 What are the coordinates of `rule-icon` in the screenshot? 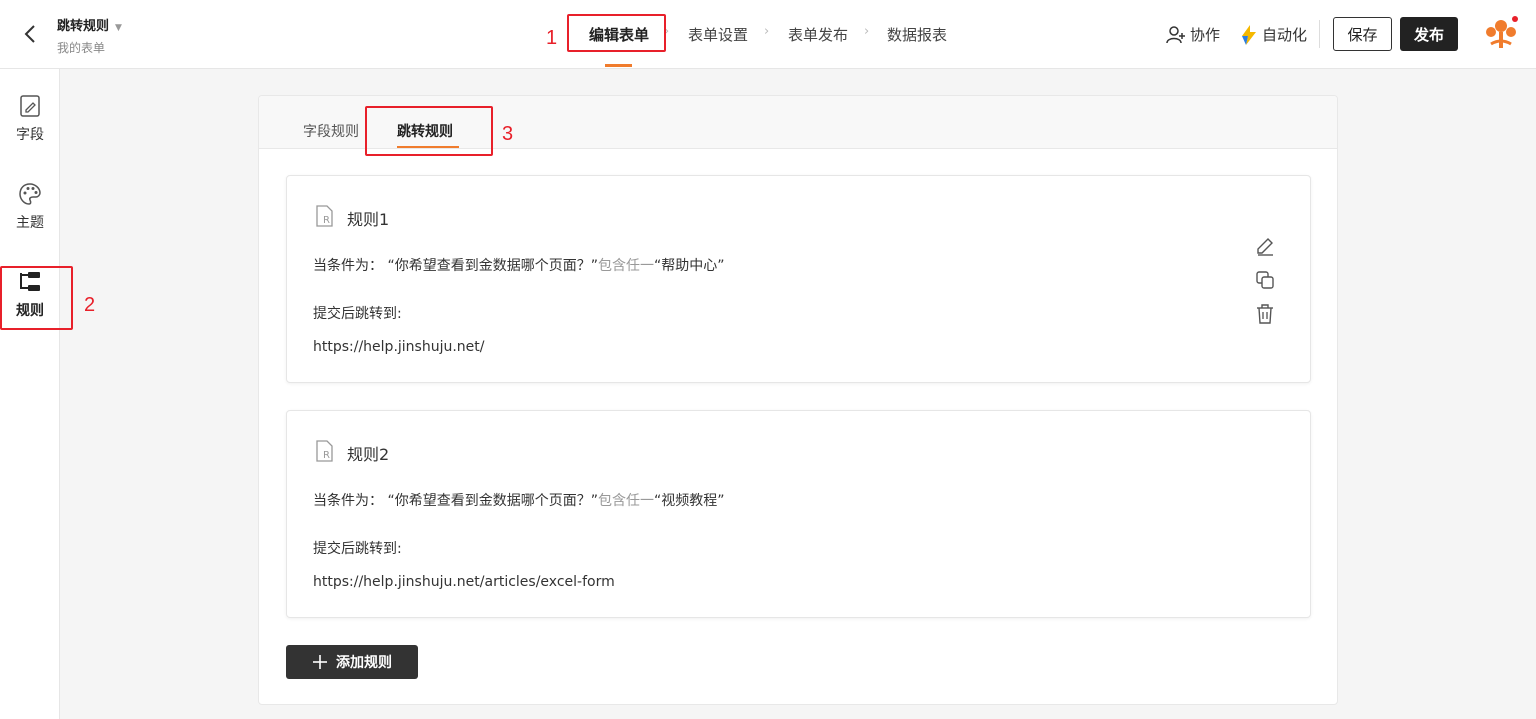 It's located at (30, 281).